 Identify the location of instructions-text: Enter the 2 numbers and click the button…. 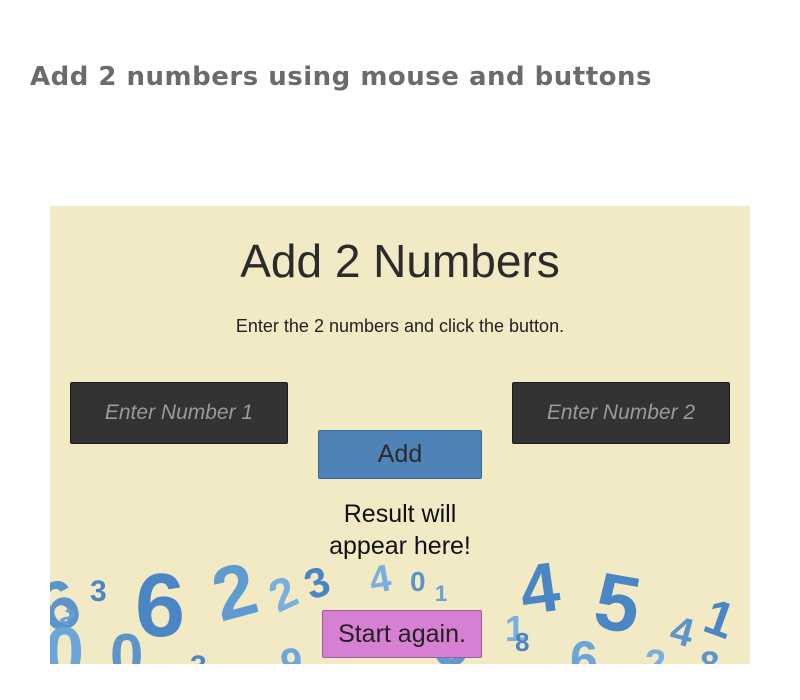
(400, 326).